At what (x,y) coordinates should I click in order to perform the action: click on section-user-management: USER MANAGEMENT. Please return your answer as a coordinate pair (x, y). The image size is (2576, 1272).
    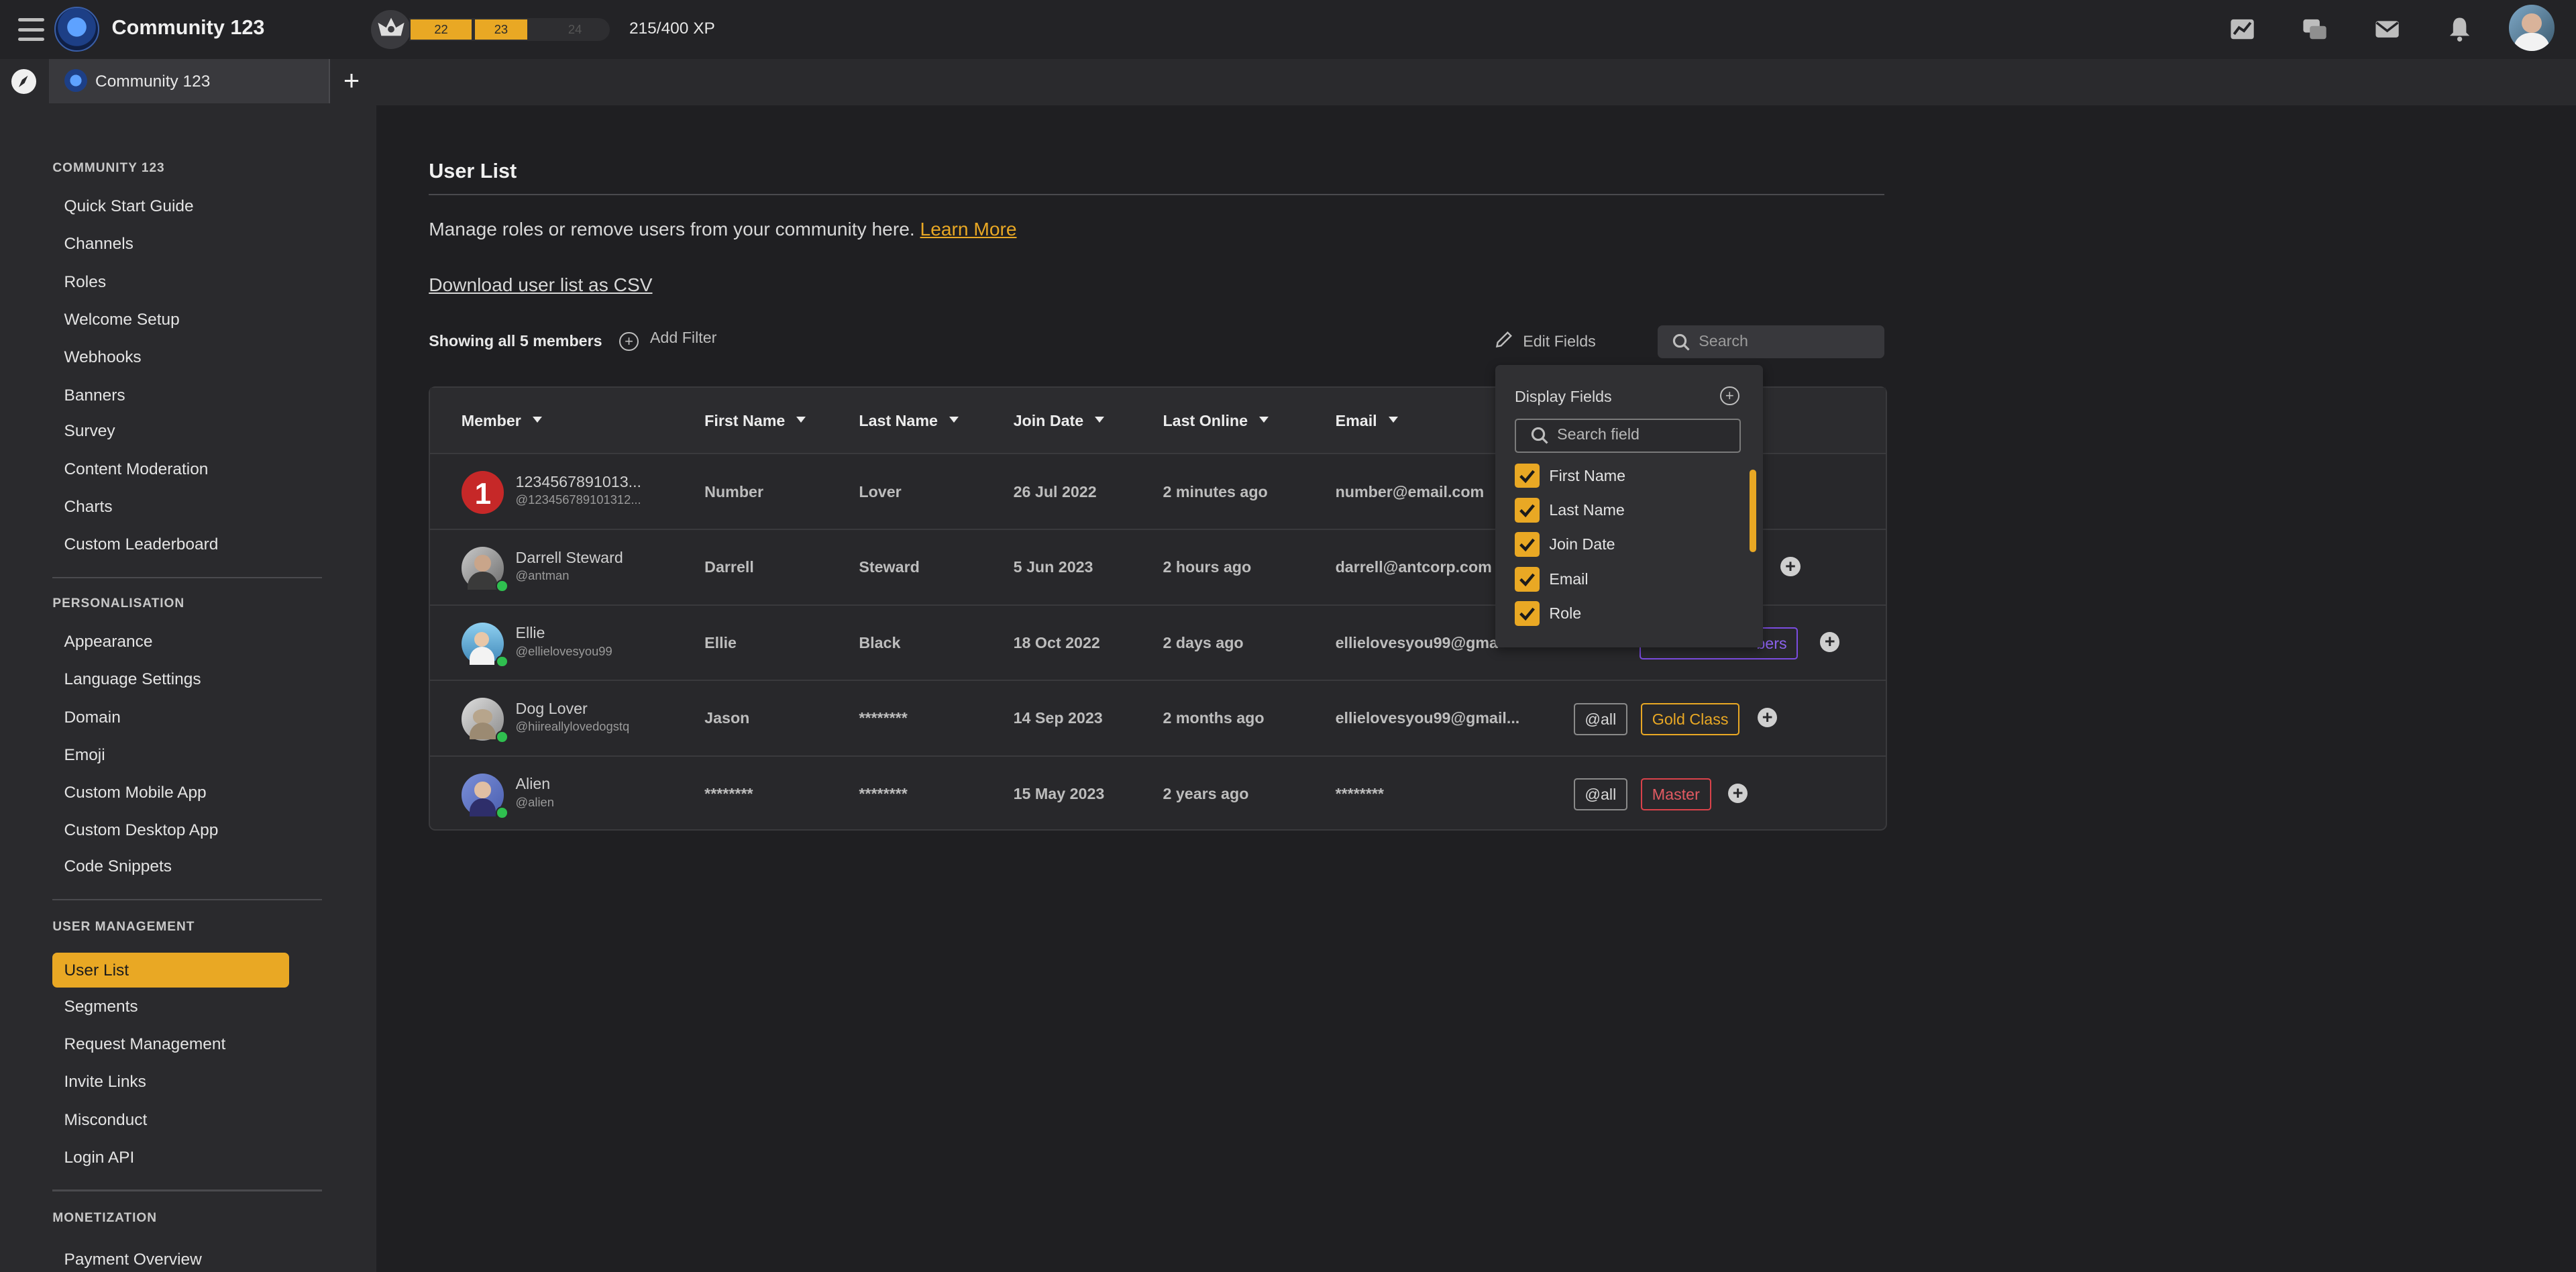
    Looking at the image, I should click on (123, 927).